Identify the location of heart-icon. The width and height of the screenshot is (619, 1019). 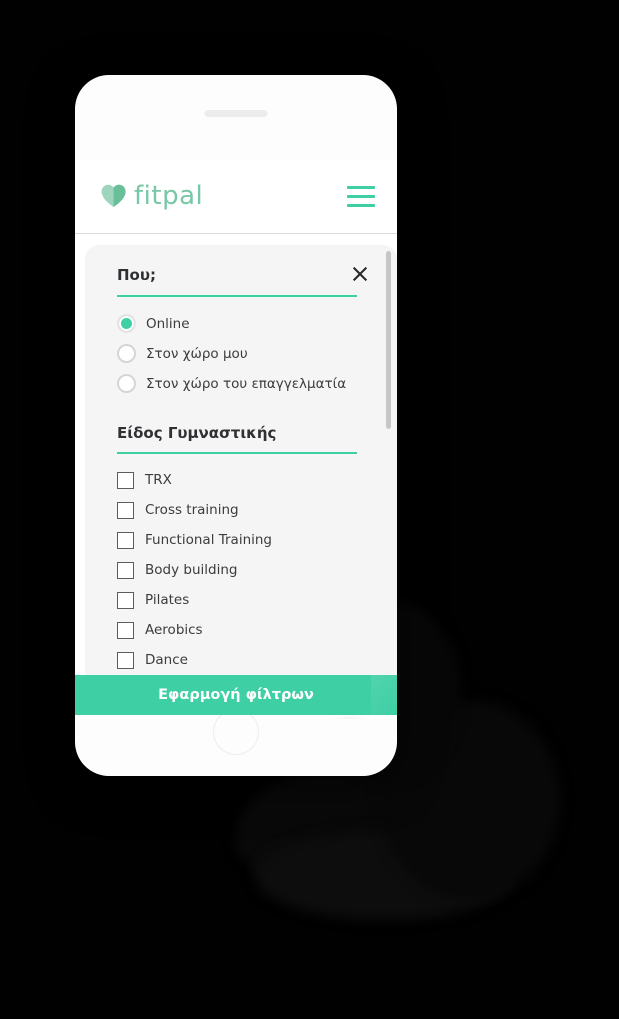
(113, 195).